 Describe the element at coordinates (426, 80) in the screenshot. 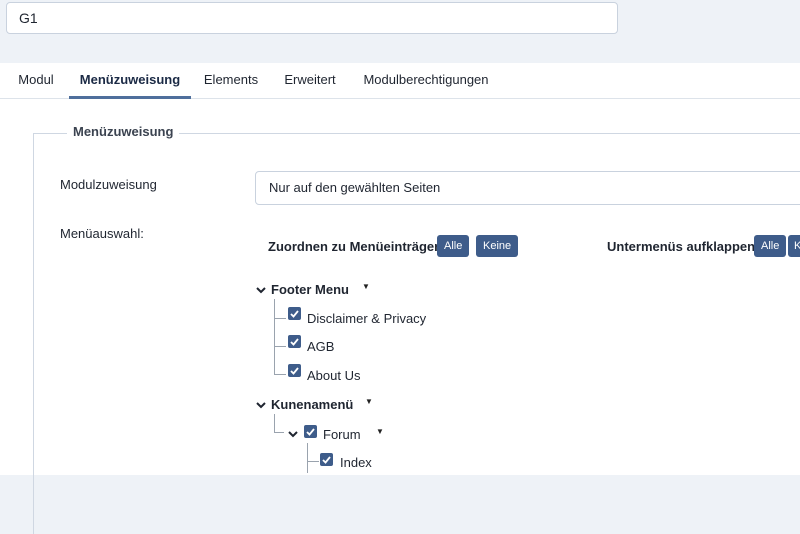

I see `tab-modulberechtigungen: Modulberechtigungen` at that location.